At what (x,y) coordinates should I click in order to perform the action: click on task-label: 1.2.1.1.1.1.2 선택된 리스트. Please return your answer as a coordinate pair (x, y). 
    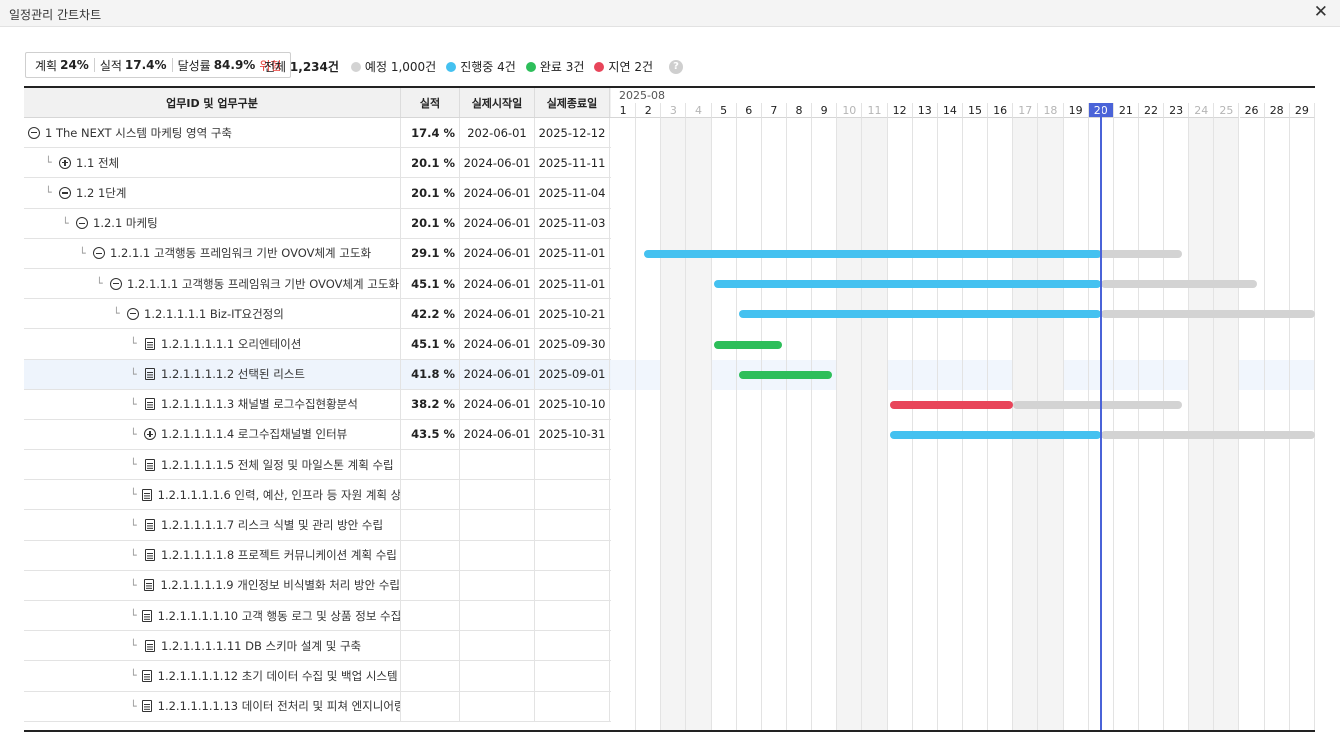
    Looking at the image, I should click on (233, 374).